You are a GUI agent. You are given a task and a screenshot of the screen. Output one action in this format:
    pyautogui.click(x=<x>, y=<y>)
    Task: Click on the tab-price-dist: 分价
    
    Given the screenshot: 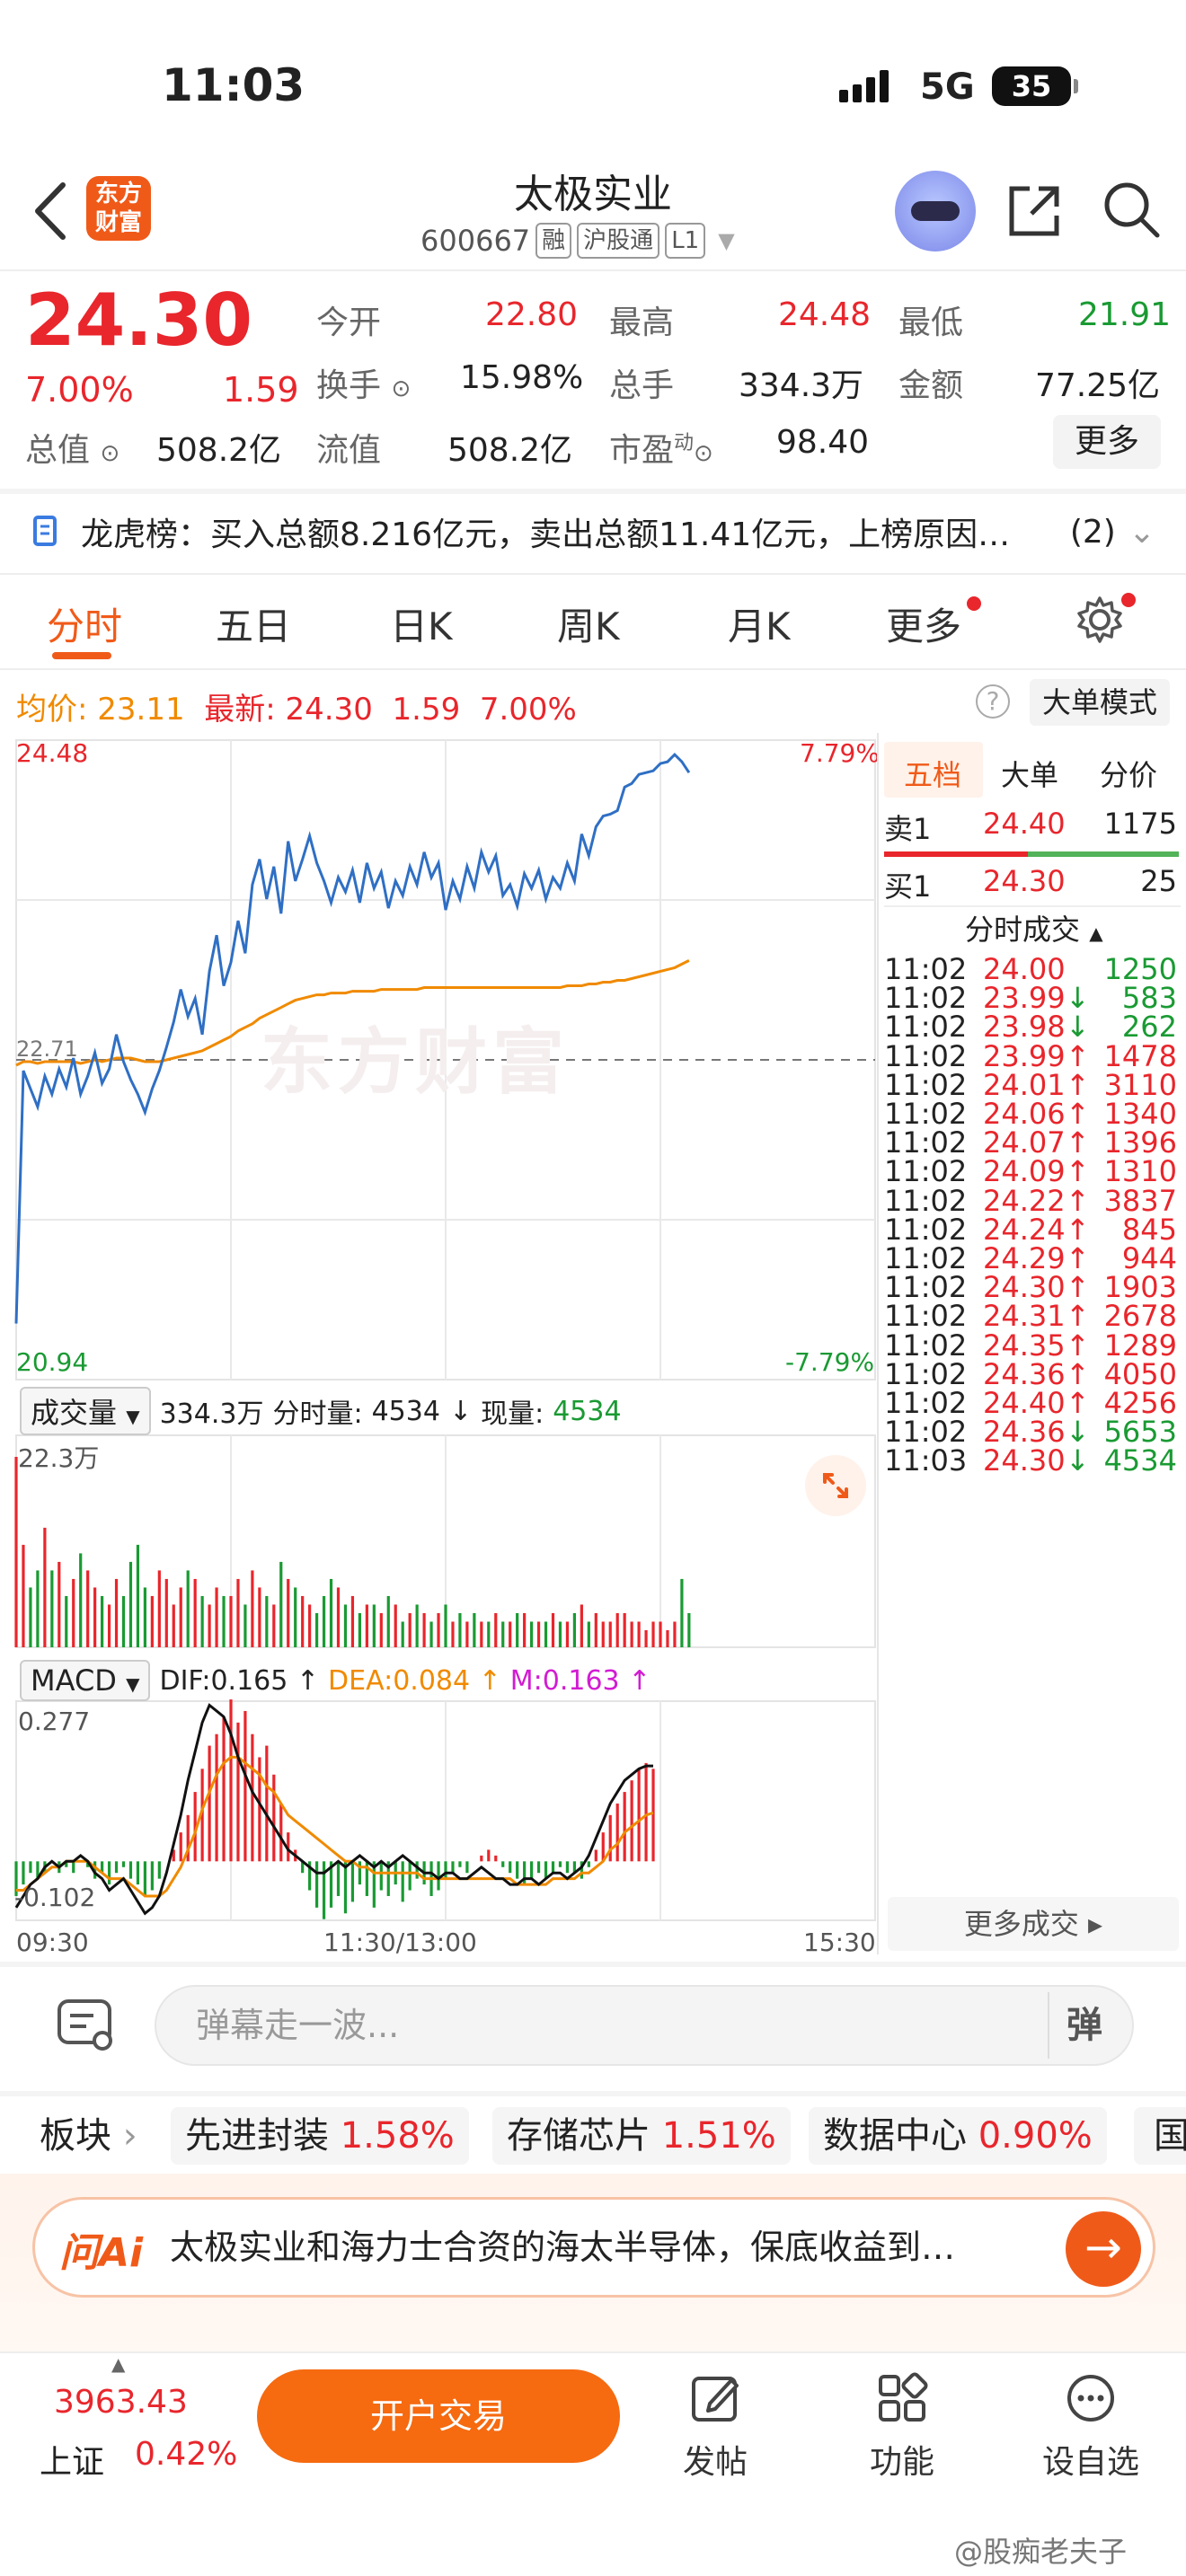 What is the action you would take?
    pyautogui.click(x=1128, y=773)
    